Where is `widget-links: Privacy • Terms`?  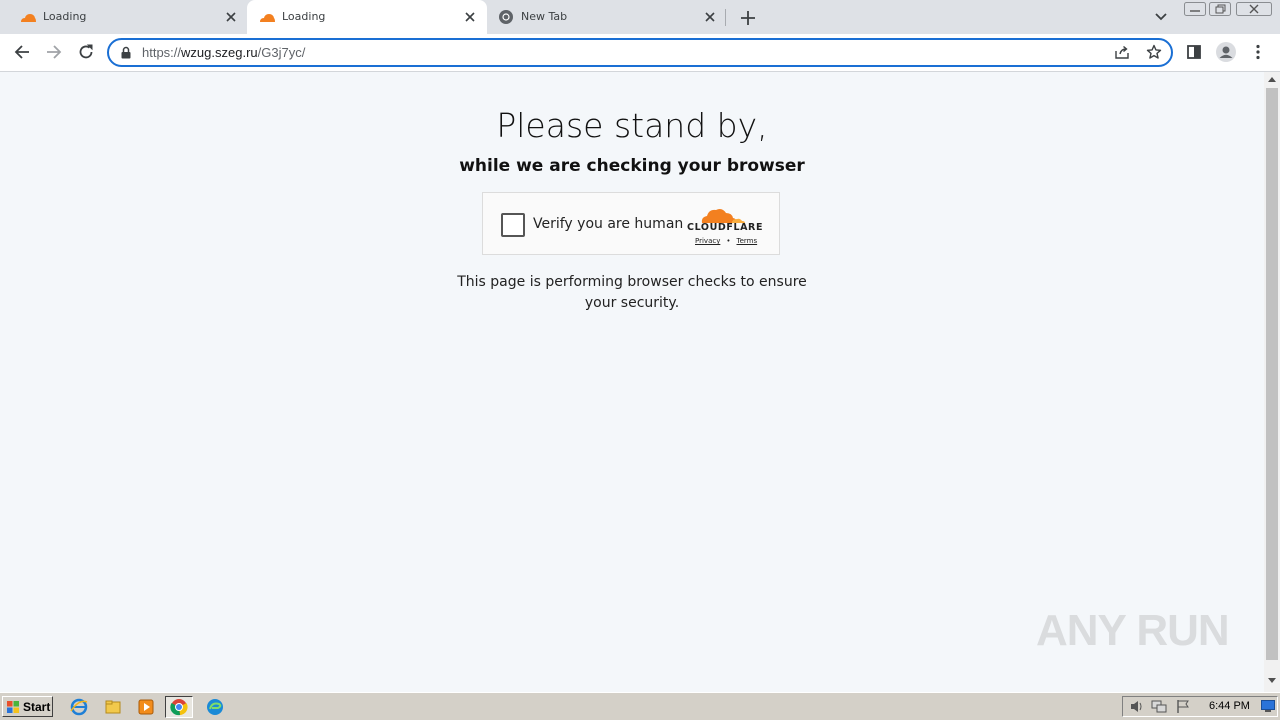
widget-links: Privacy • Terms is located at coordinates (726, 241).